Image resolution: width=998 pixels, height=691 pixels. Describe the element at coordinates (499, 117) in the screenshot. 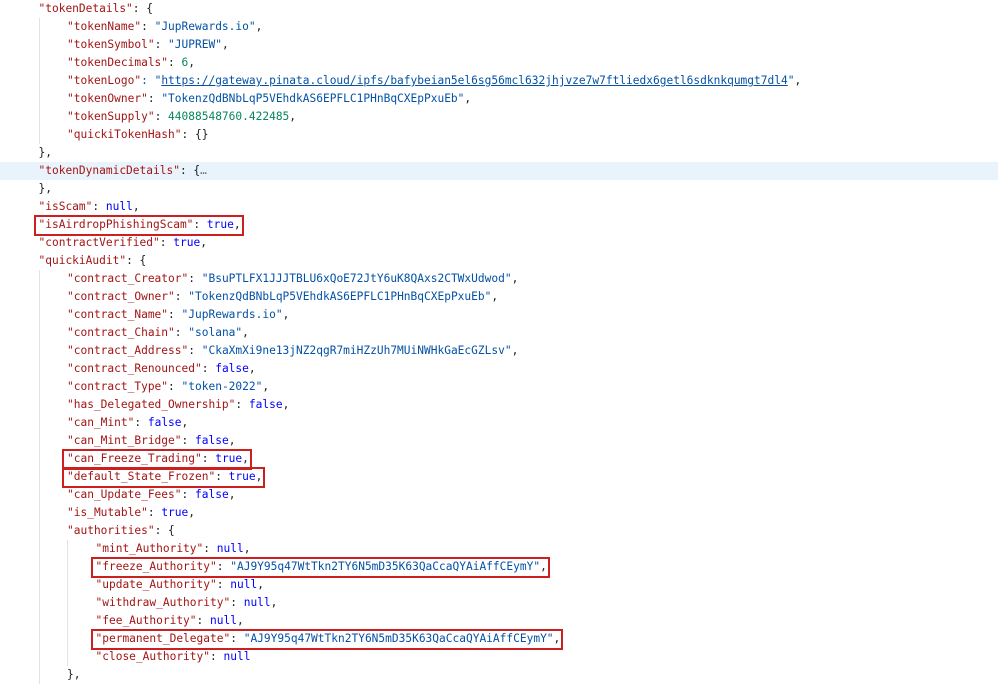

I see `code-line: "tokenSupply": 44088548760.422485,` at that location.